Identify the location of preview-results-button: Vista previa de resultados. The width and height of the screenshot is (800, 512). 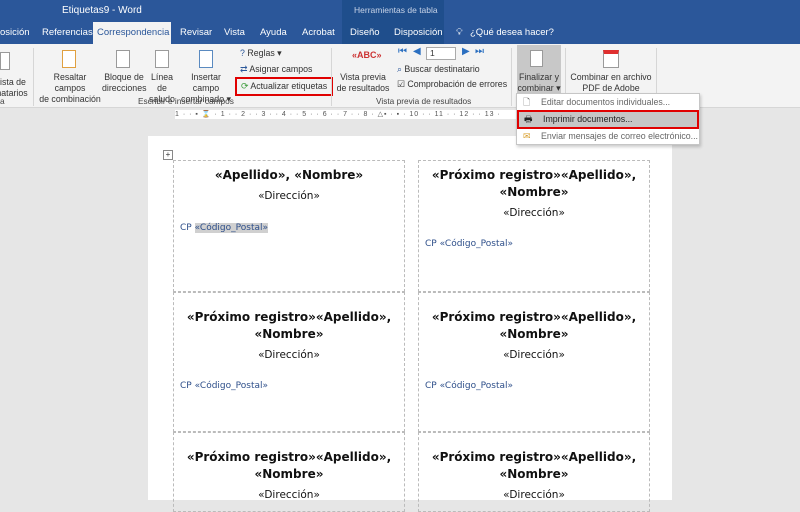
(363, 83).